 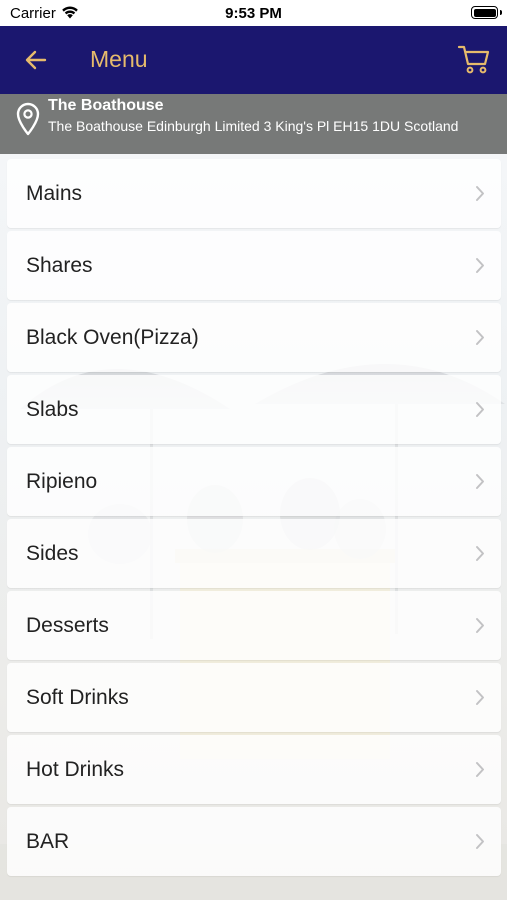 I want to click on menu-category-label: Mains, so click(x=54, y=193).